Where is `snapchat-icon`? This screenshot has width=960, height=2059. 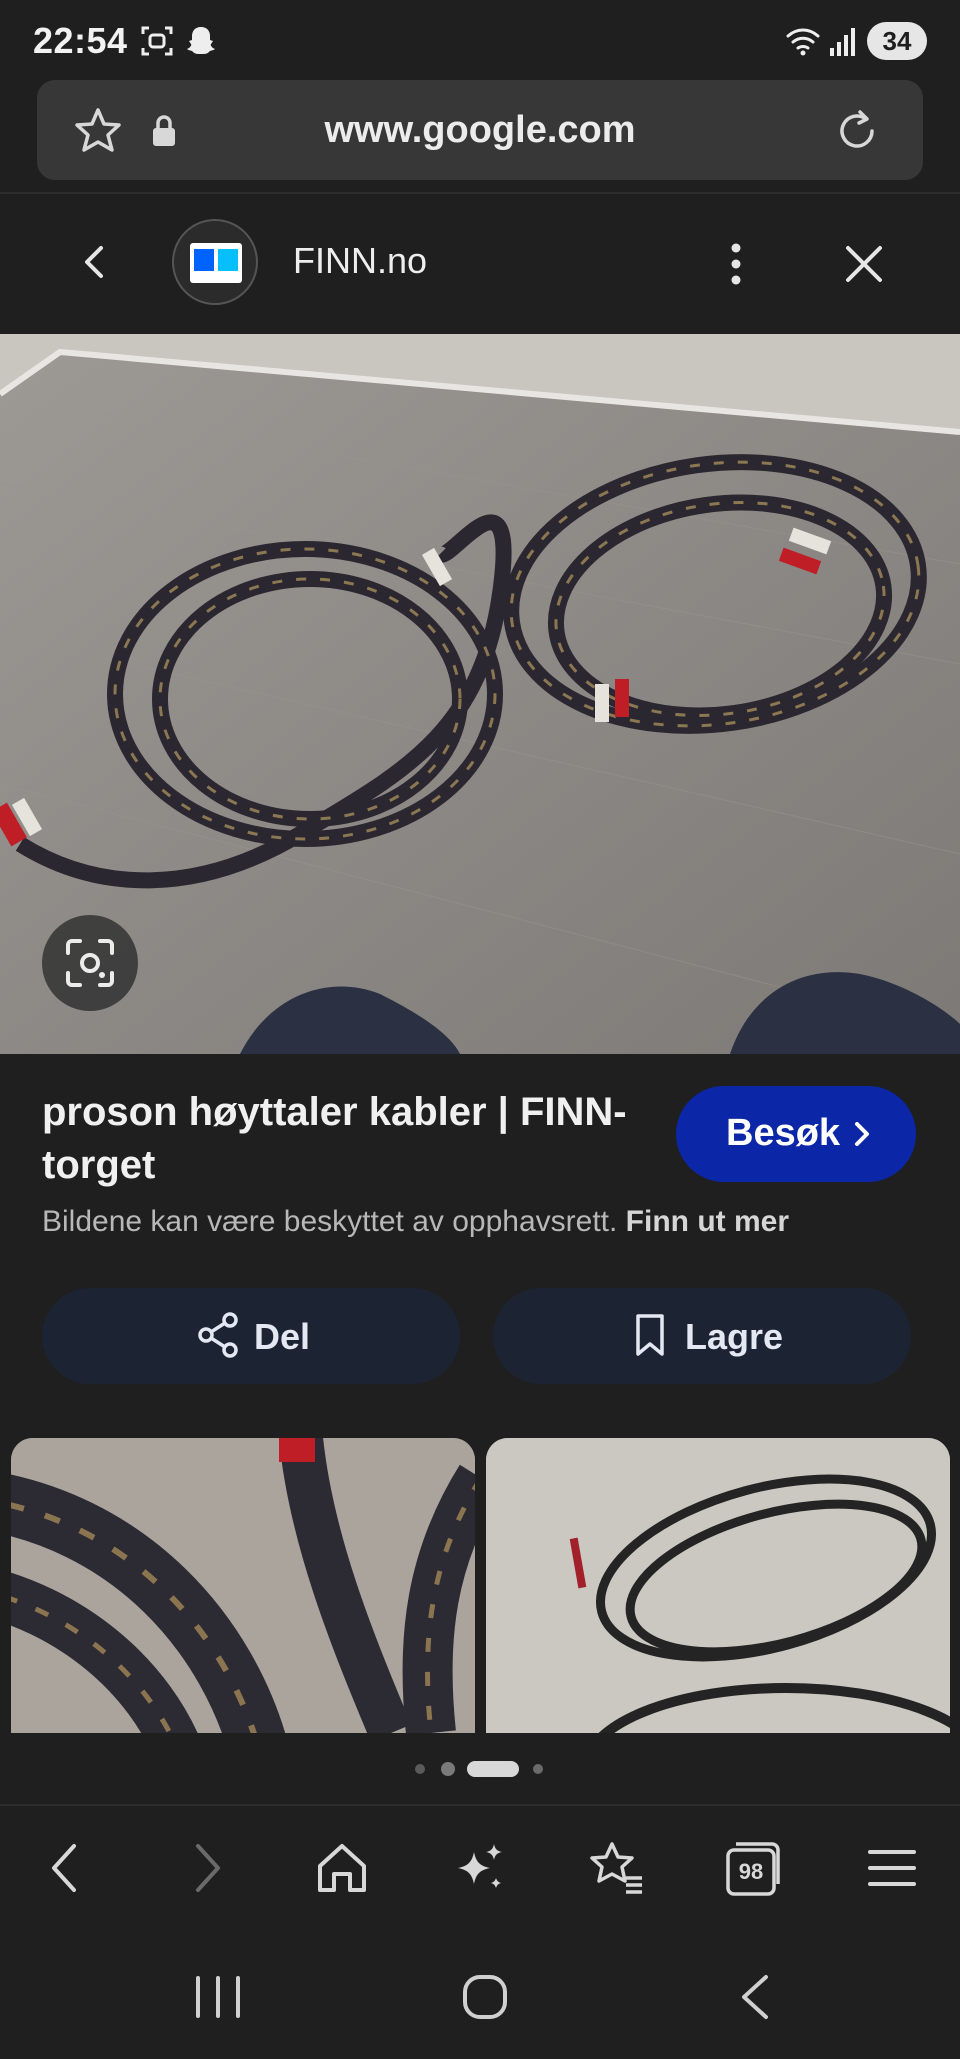 snapchat-icon is located at coordinates (201, 40).